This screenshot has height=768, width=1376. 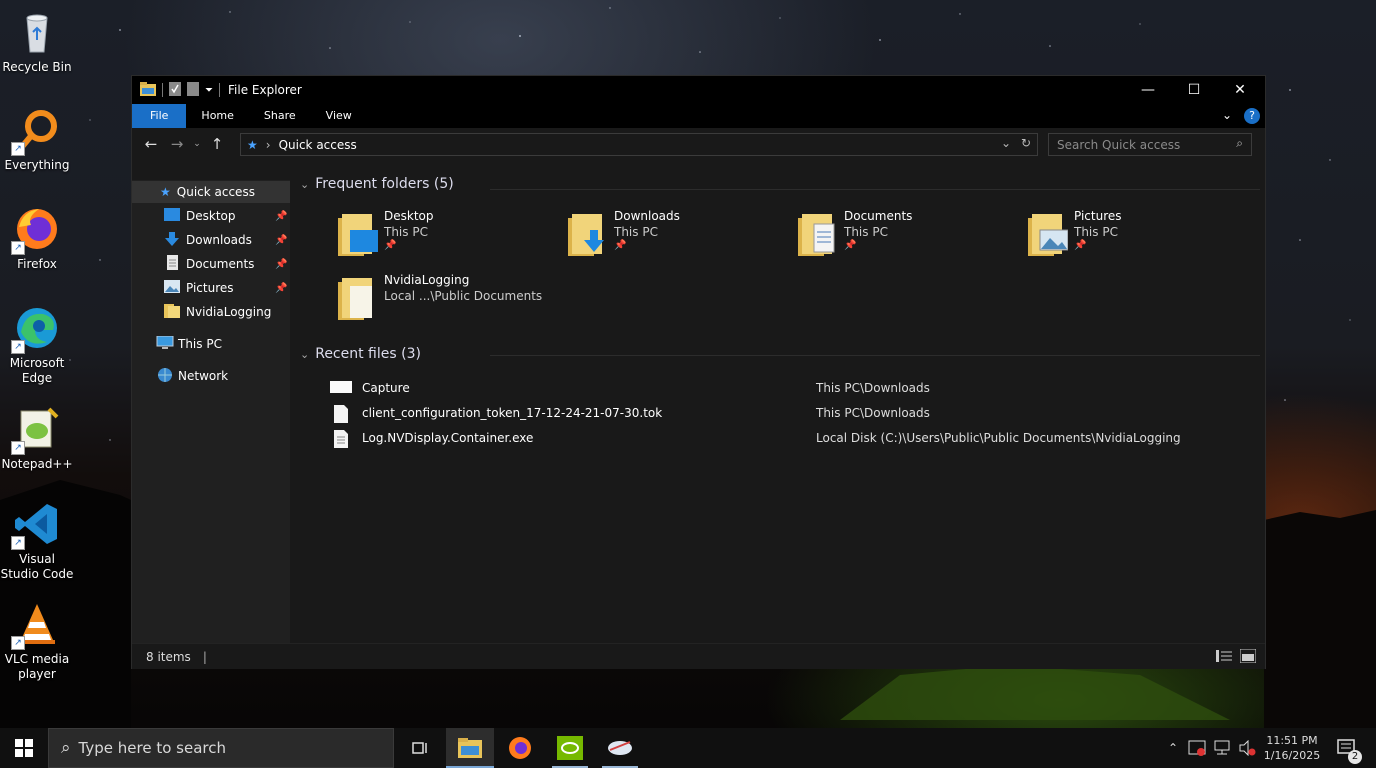 I want to click on minimize-button: —, so click(x=1148, y=90).